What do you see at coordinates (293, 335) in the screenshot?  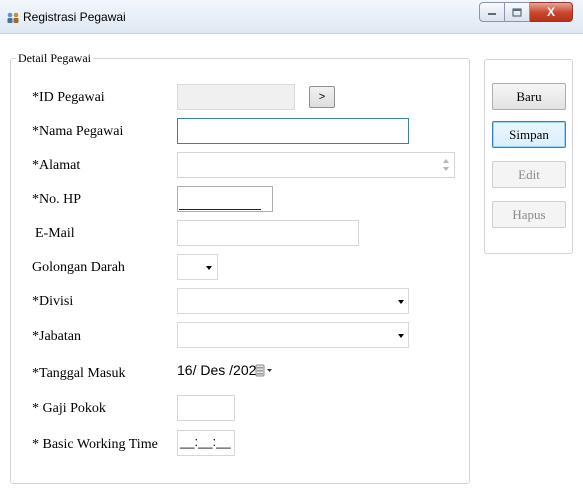 I see `jabatan-select` at bounding box center [293, 335].